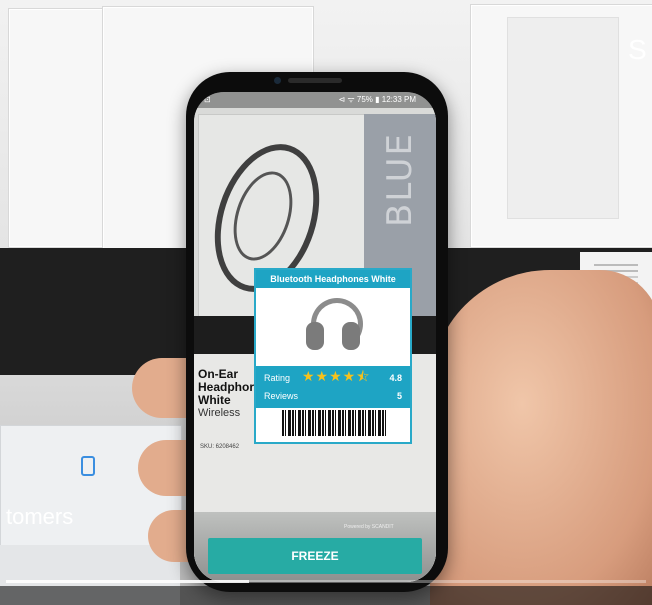 This screenshot has height=605, width=652. What do you see at coordinates (59, 128) in the screenshot?
I see `product-box-left` at bounding box center [59, 128].